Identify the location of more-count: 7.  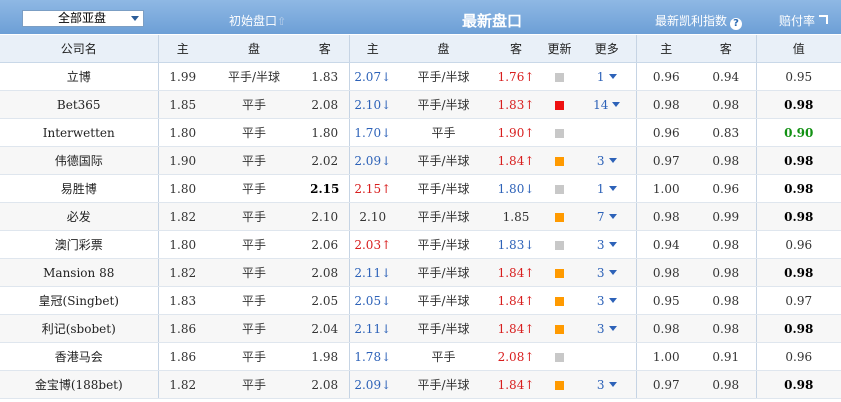
(601, 217).